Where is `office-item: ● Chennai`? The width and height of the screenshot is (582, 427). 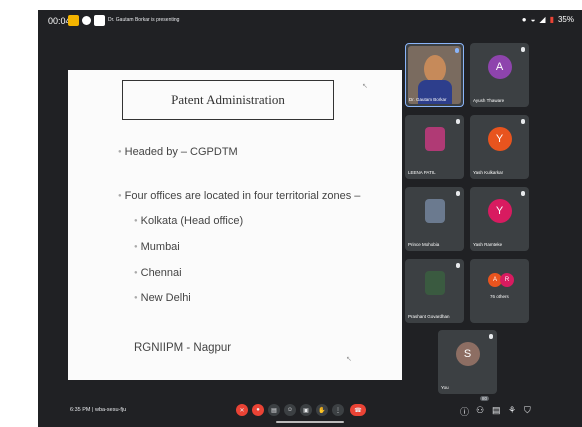 office-item: ● Chennai is located at coordinates (158, 273).